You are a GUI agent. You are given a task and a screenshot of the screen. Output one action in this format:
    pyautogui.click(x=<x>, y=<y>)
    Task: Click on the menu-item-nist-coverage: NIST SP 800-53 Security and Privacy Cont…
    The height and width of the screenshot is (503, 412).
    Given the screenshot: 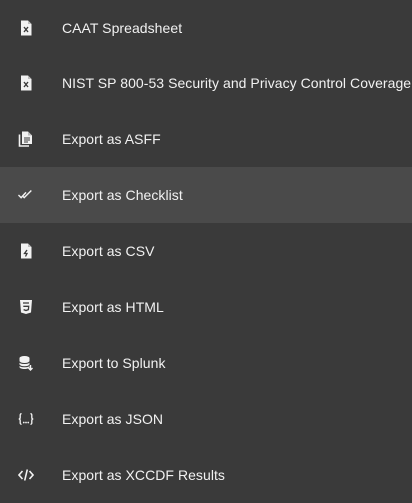 What is the action you would take?
    pyautogui.click(x=206, y=83)
    